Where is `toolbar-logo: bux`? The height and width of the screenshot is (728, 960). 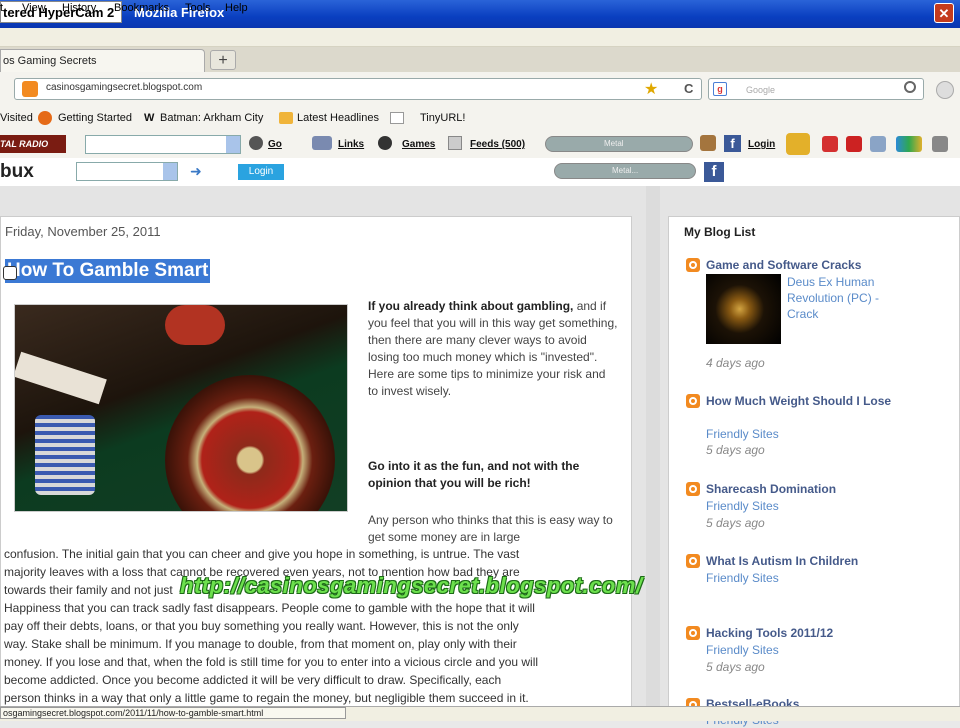 toolbar-logo: bux is located at coordinates (17, 172).